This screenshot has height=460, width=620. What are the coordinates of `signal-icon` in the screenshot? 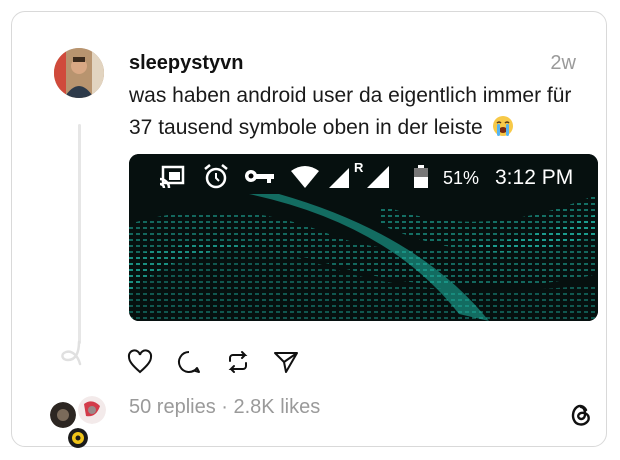 It's located at (378, 177).